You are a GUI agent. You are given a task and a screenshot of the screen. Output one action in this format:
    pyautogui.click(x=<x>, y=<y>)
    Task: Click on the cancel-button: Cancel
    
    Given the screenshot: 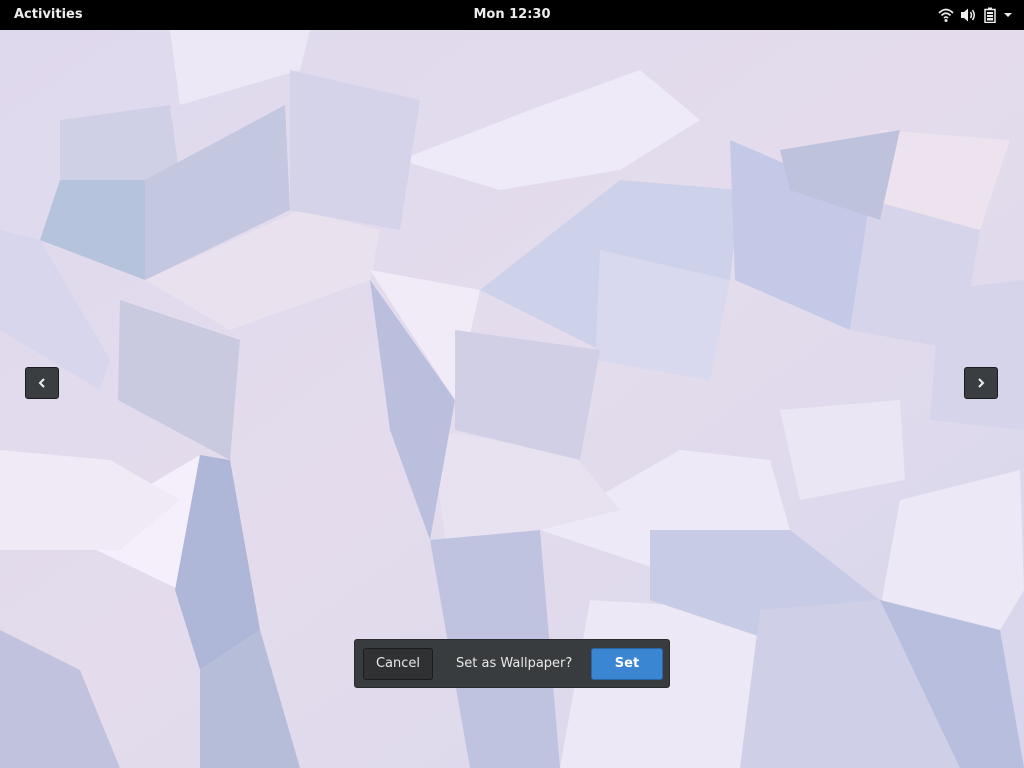 What is the action you would take?
    pyautogui.click(x=398, y=664)
    